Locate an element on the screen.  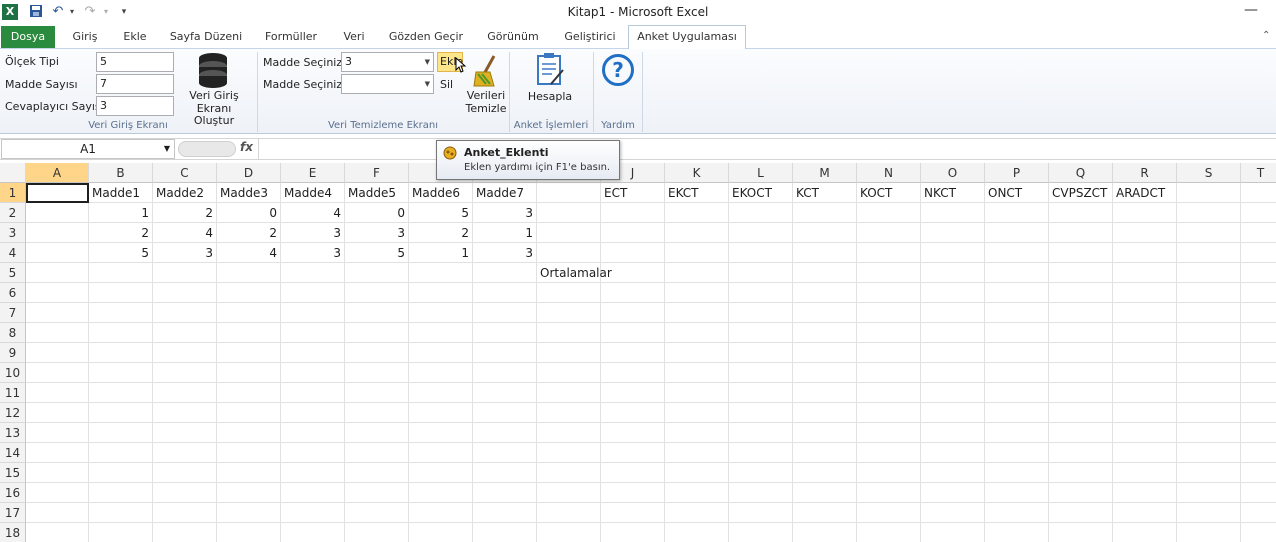
row-header: 15 is located at coordinates (13, 473).